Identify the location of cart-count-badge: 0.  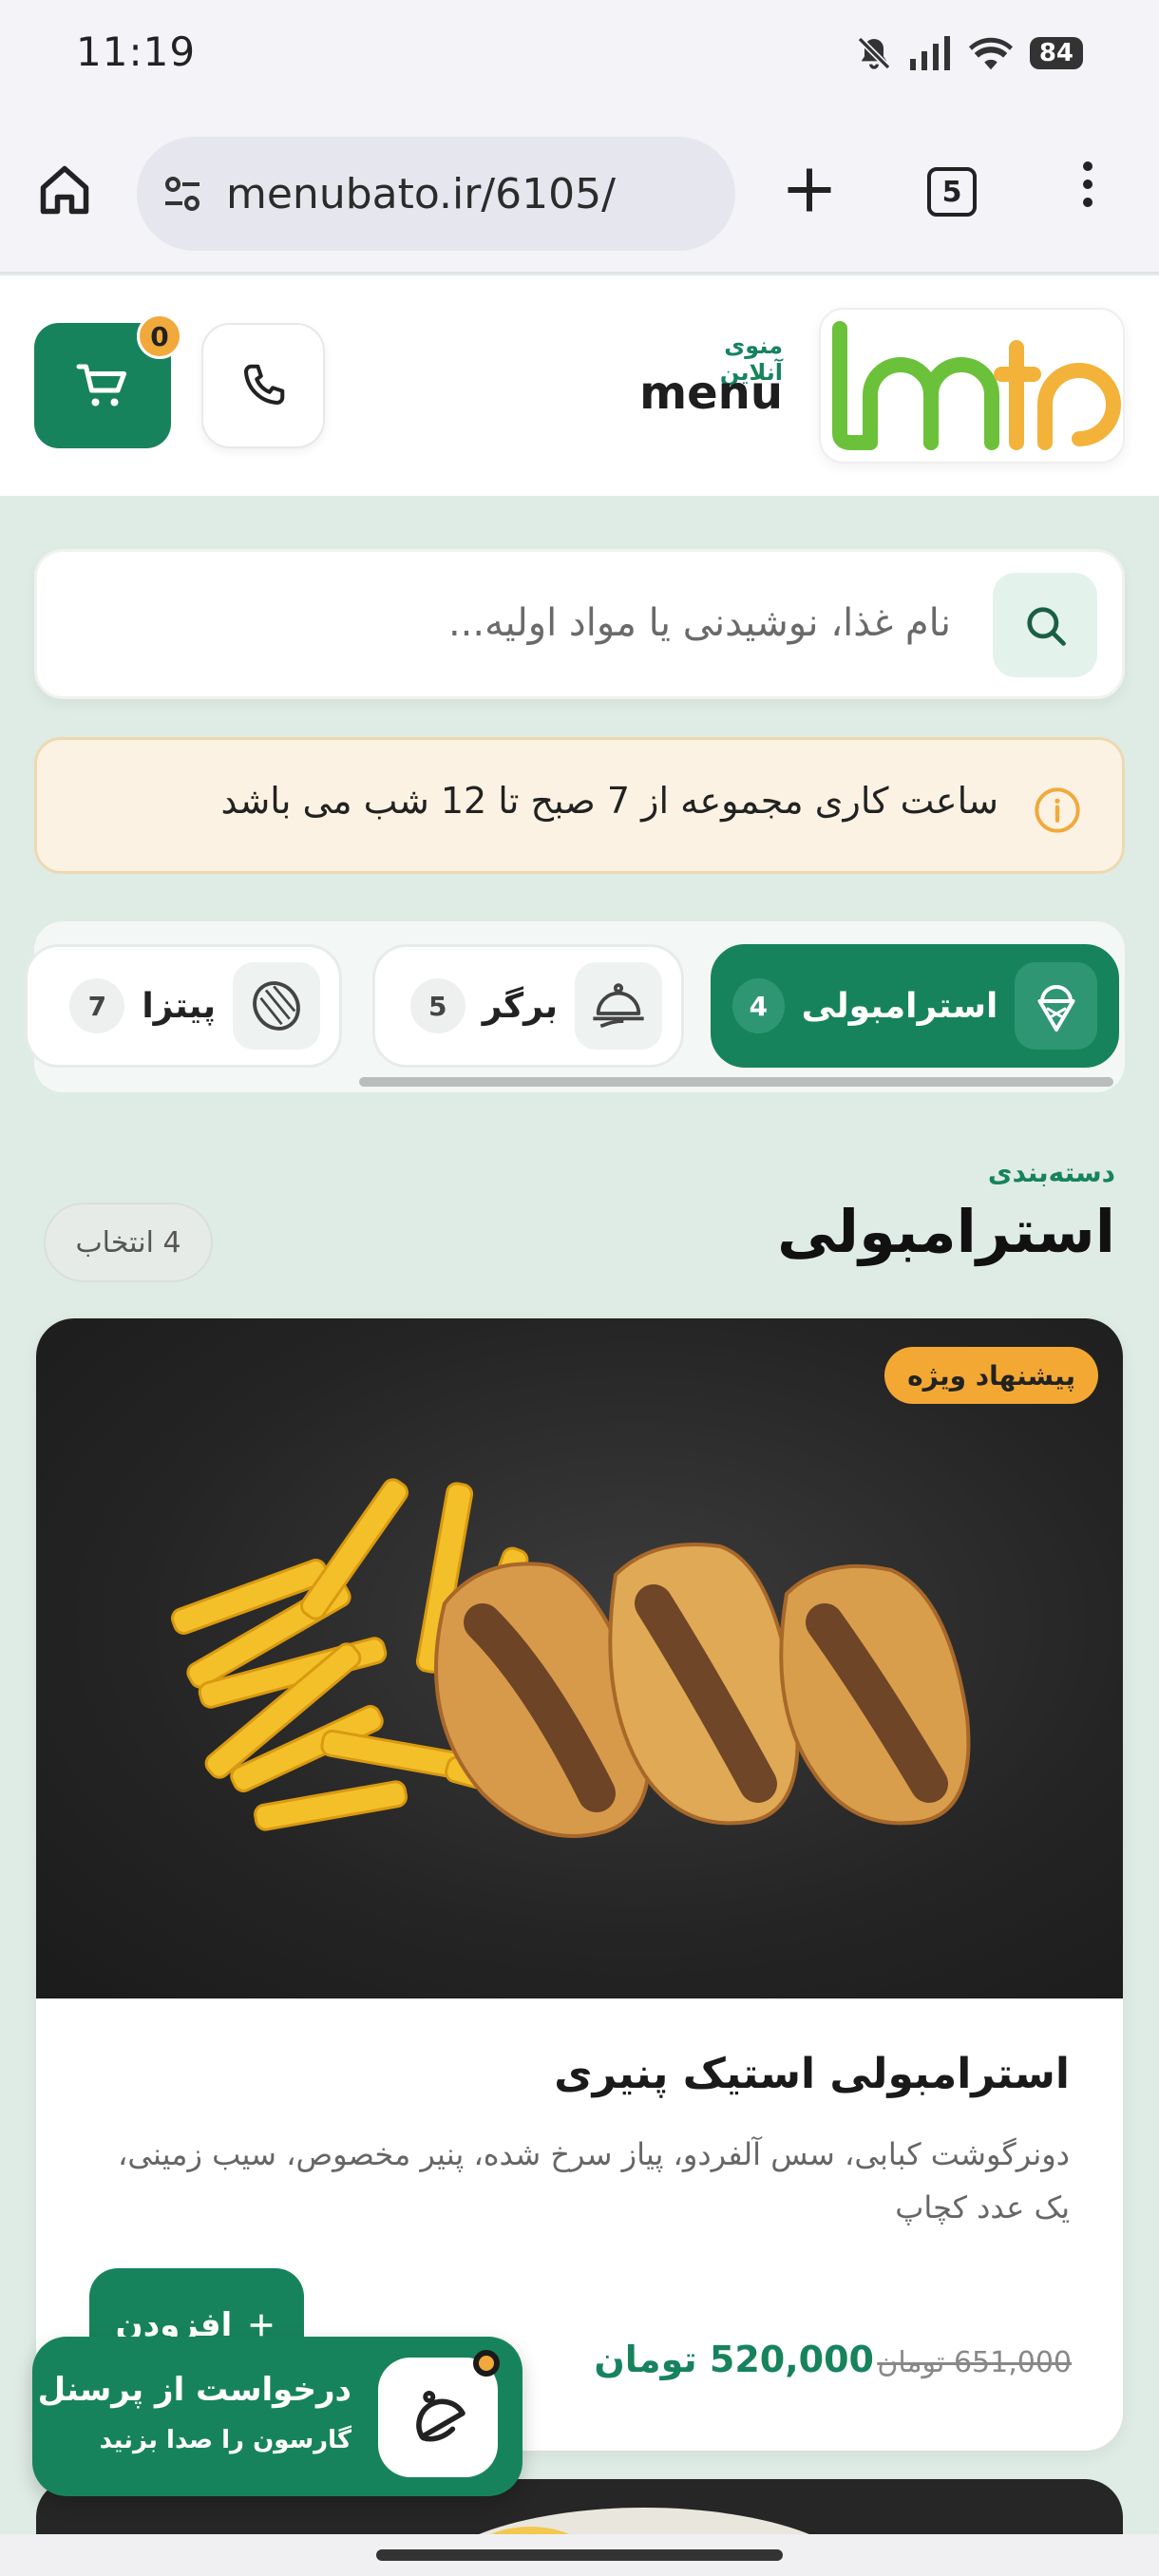
(159, 336).